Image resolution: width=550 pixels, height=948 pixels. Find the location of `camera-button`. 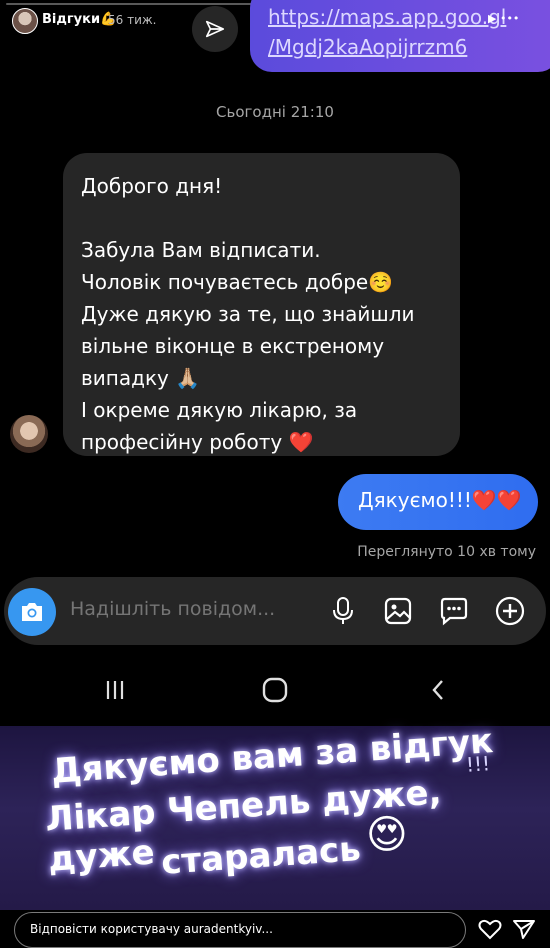

camera-button is located at coordinates (32, 612).